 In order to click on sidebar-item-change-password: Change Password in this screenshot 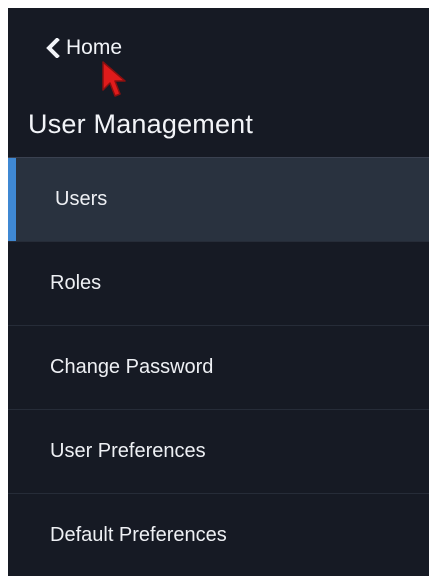, I will do `click(218, 368)`.